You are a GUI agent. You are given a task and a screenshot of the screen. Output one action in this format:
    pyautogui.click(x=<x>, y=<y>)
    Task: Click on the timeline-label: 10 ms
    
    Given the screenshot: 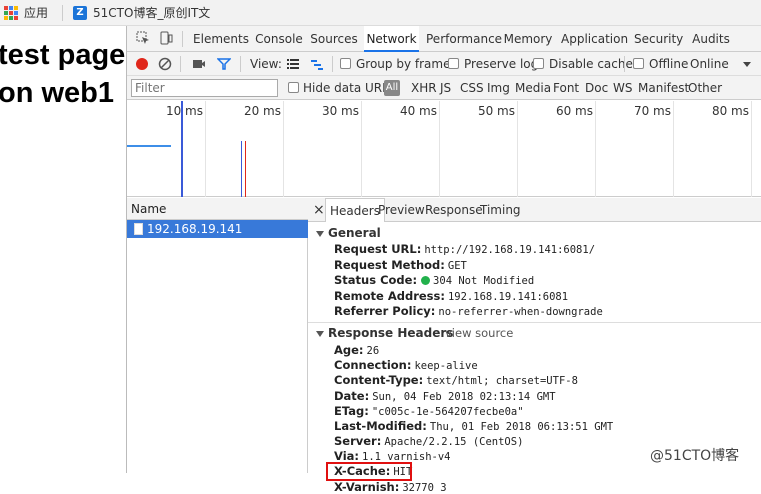 What is the action you would take?
    pyautogui.click(x=184, y=111)
    